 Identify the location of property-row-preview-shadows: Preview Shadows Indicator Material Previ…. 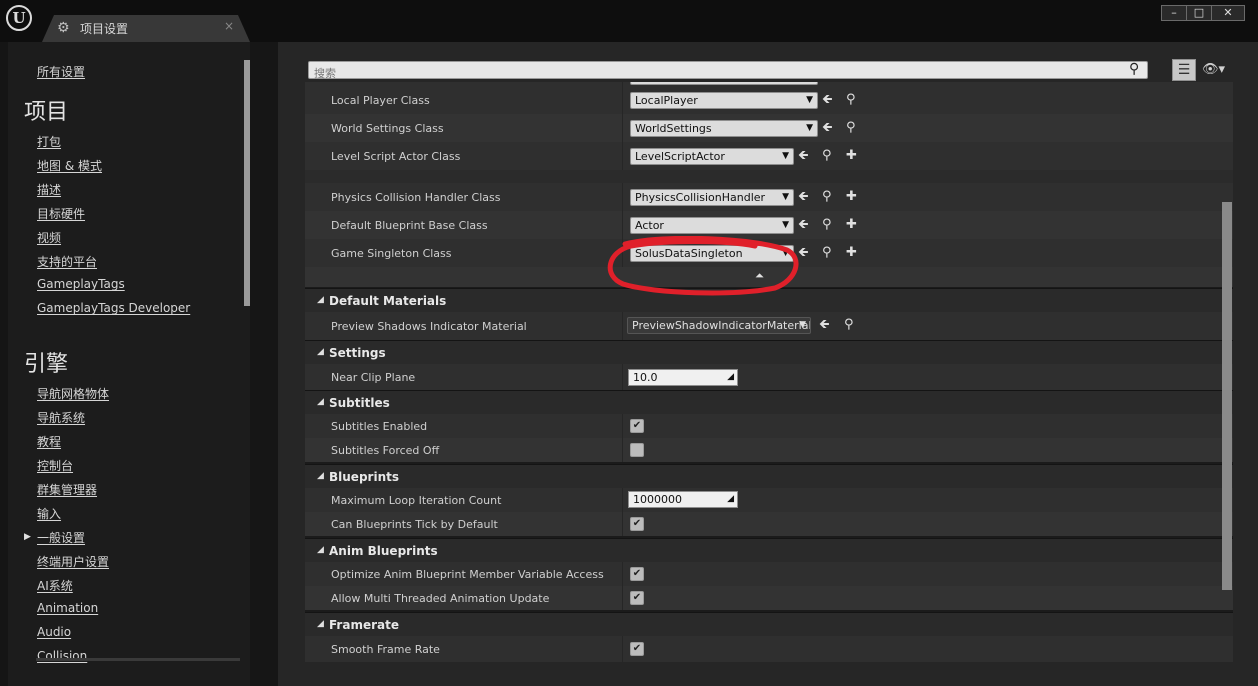
(769, 326).